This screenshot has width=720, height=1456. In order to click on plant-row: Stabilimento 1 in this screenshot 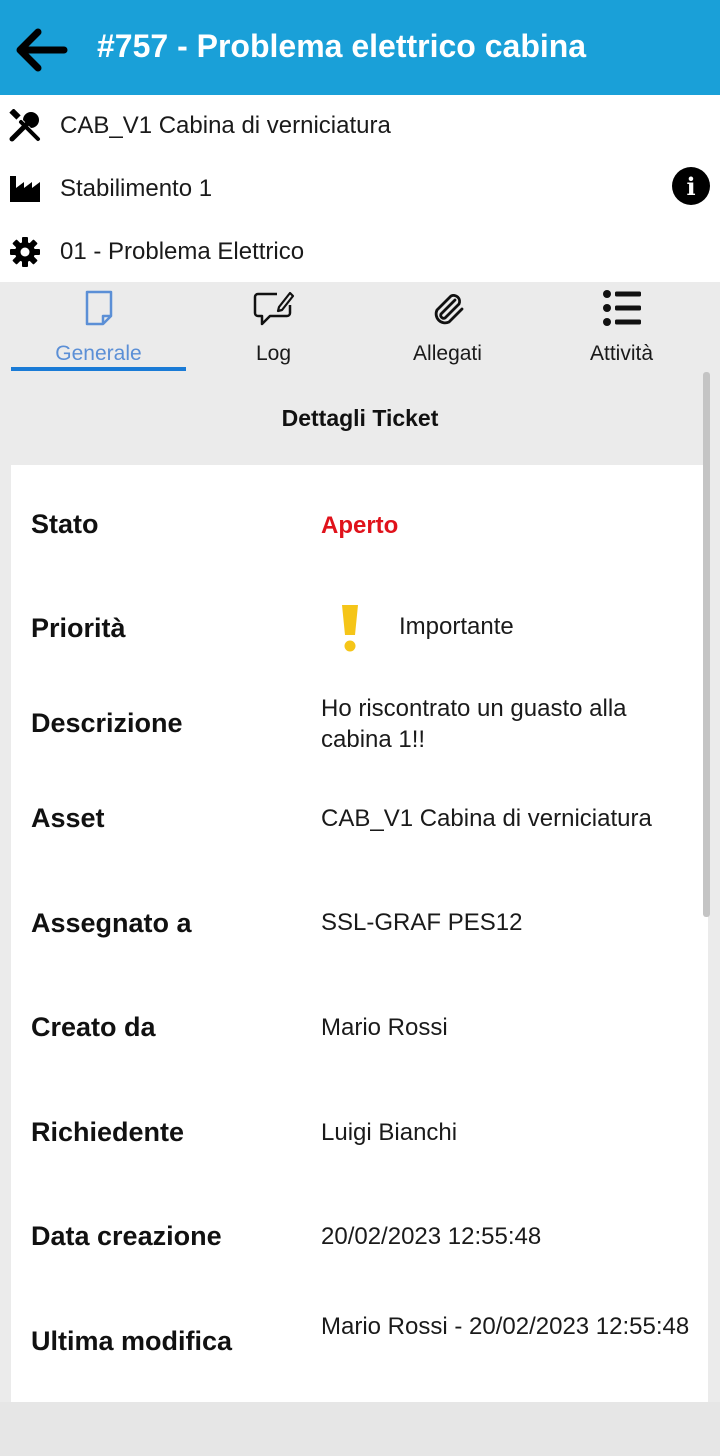, I will do `click(360, 189)`.